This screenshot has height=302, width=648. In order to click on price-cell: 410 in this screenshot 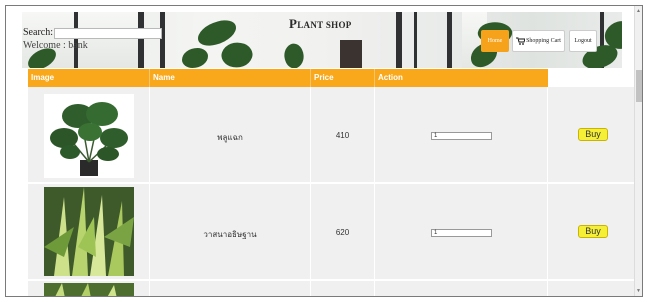, I will do `click(343, 134)`.